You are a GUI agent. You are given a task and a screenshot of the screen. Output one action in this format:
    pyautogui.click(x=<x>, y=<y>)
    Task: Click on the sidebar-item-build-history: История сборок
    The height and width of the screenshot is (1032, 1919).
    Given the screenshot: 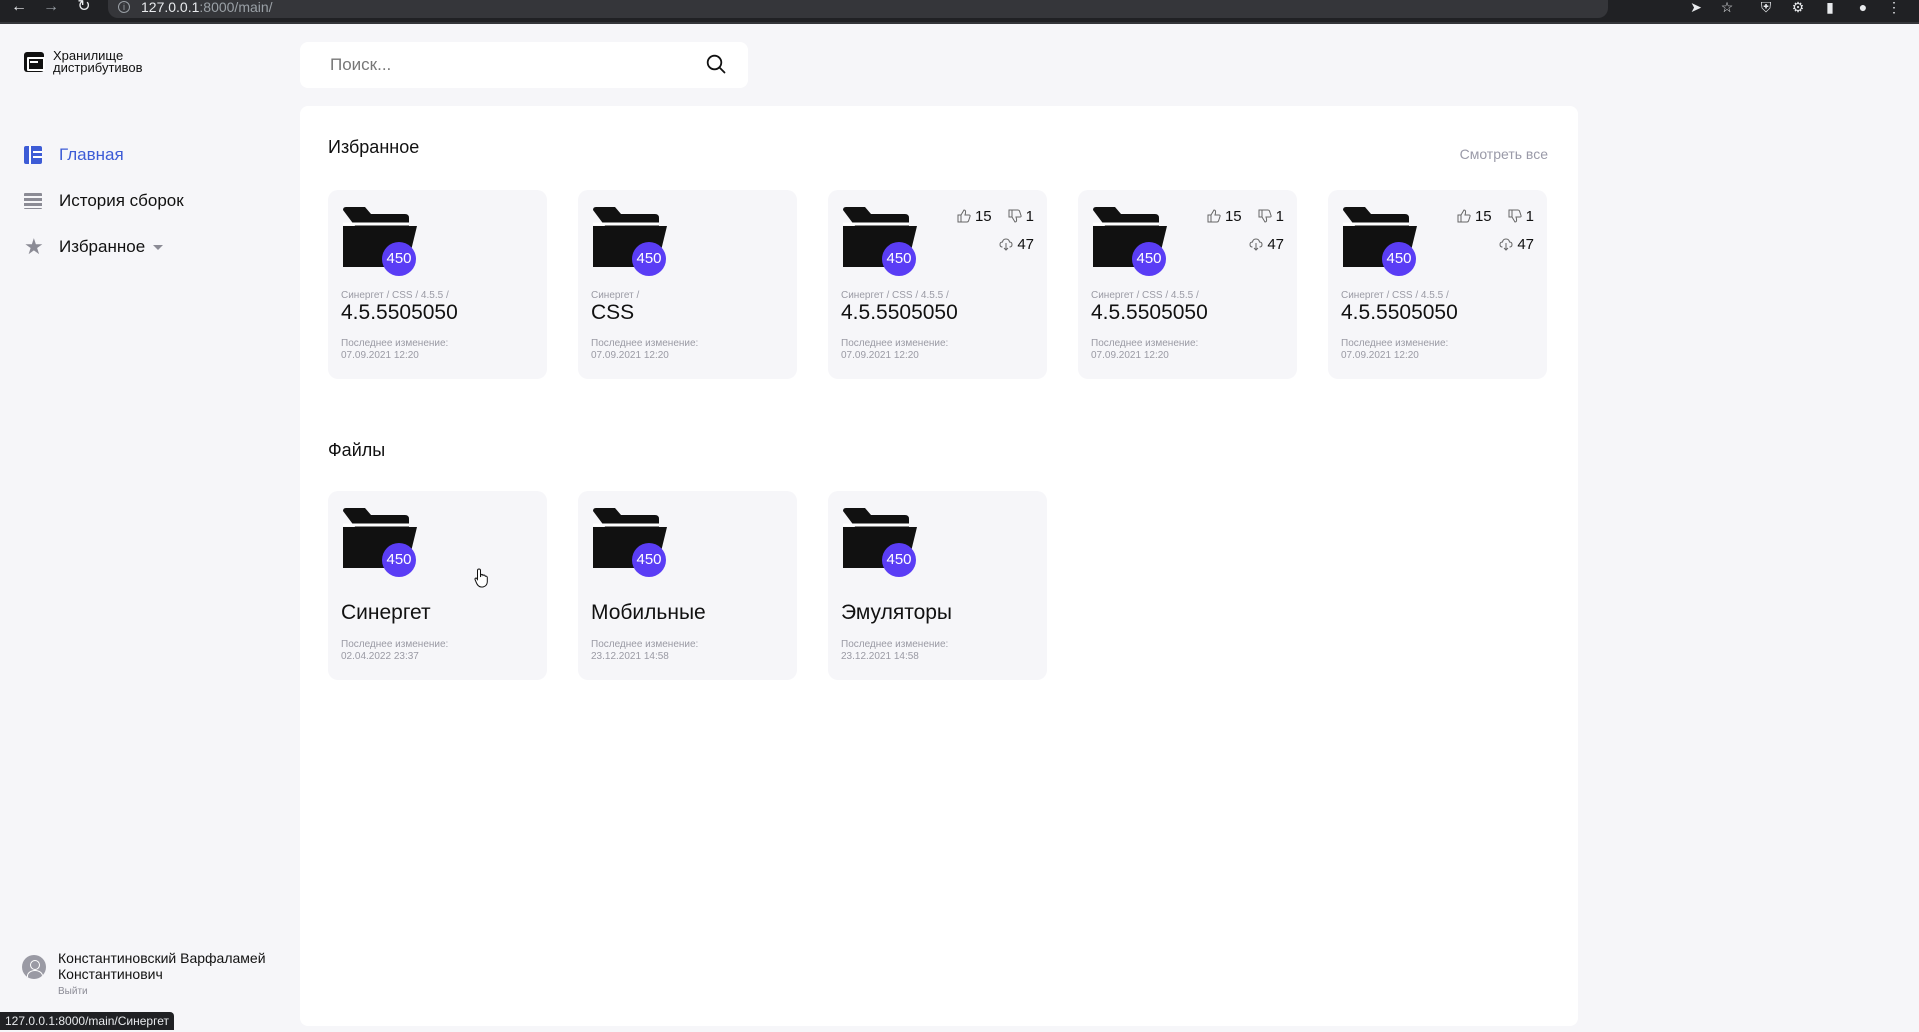 What is the action you would take?
    pyautogui.click(x=104, y=201)
    